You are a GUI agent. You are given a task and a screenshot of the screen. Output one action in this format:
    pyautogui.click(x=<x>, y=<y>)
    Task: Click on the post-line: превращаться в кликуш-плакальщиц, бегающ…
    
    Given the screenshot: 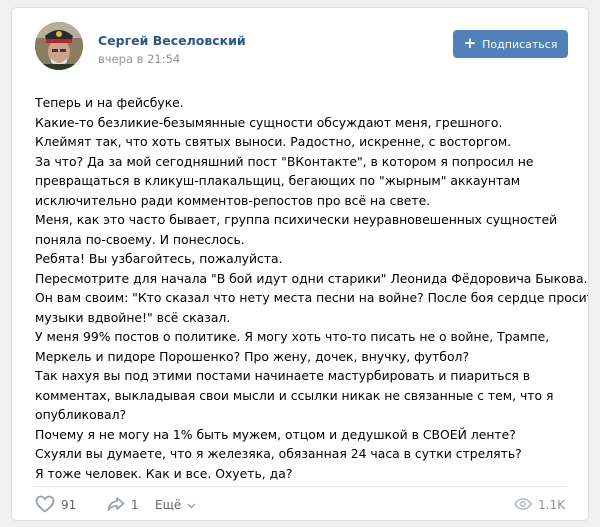 What is the action you would take?
    pyautogui.click(x=278, y=180)
    